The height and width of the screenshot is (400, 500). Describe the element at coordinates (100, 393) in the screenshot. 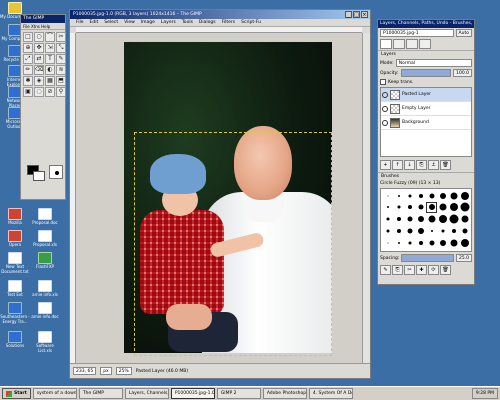

I see `taskbar-button: The GIMP` at that location.